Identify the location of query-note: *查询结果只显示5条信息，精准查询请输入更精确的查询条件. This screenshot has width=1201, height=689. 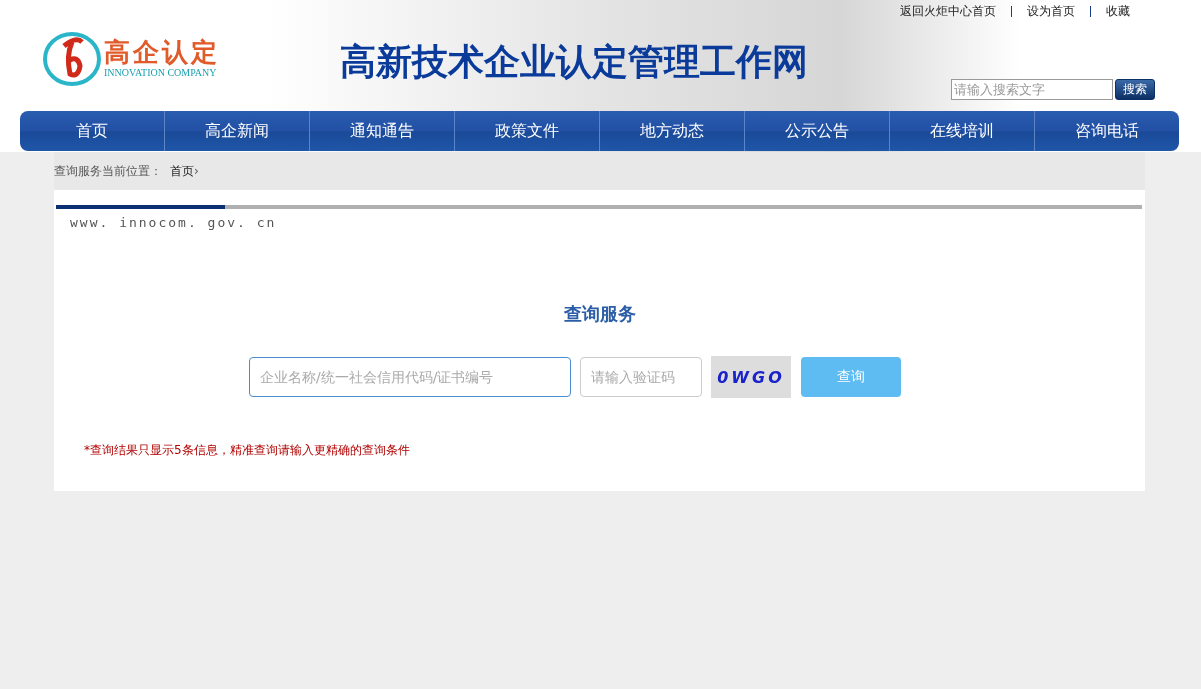
(247, 450).